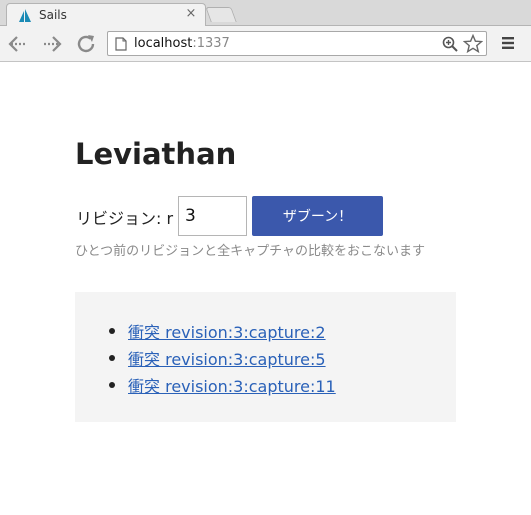 This screenshot has height=515, width=531. What do you see at coordinates (212, 216) in the screenshot?
I see `revision-input` at bounding box center [212, 216].